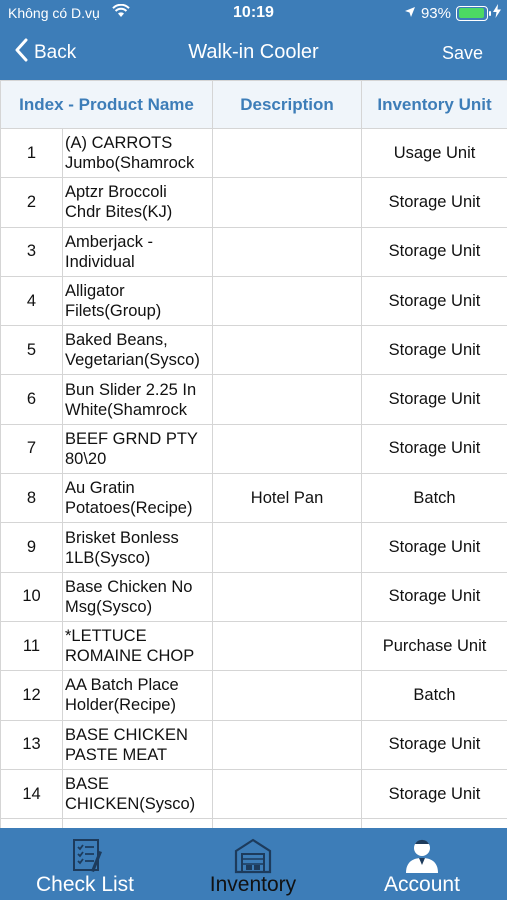  I want to click on nav-bar: Back Walk-in Cooler Save, so click(253, 54).